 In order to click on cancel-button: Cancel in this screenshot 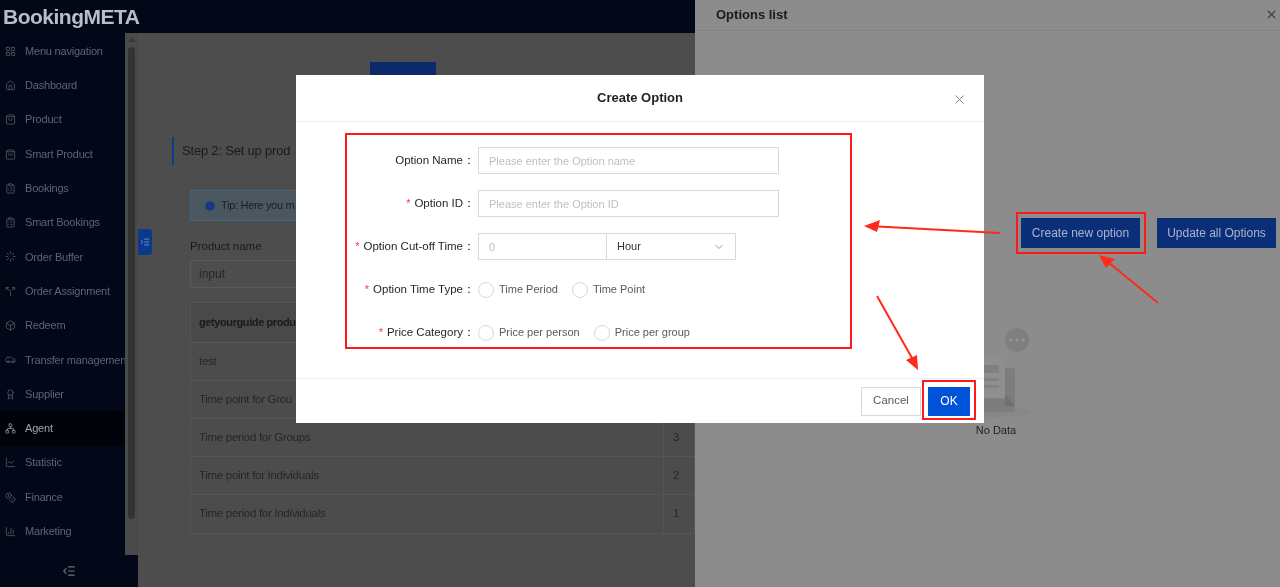, I will do `click(891, 401)`.